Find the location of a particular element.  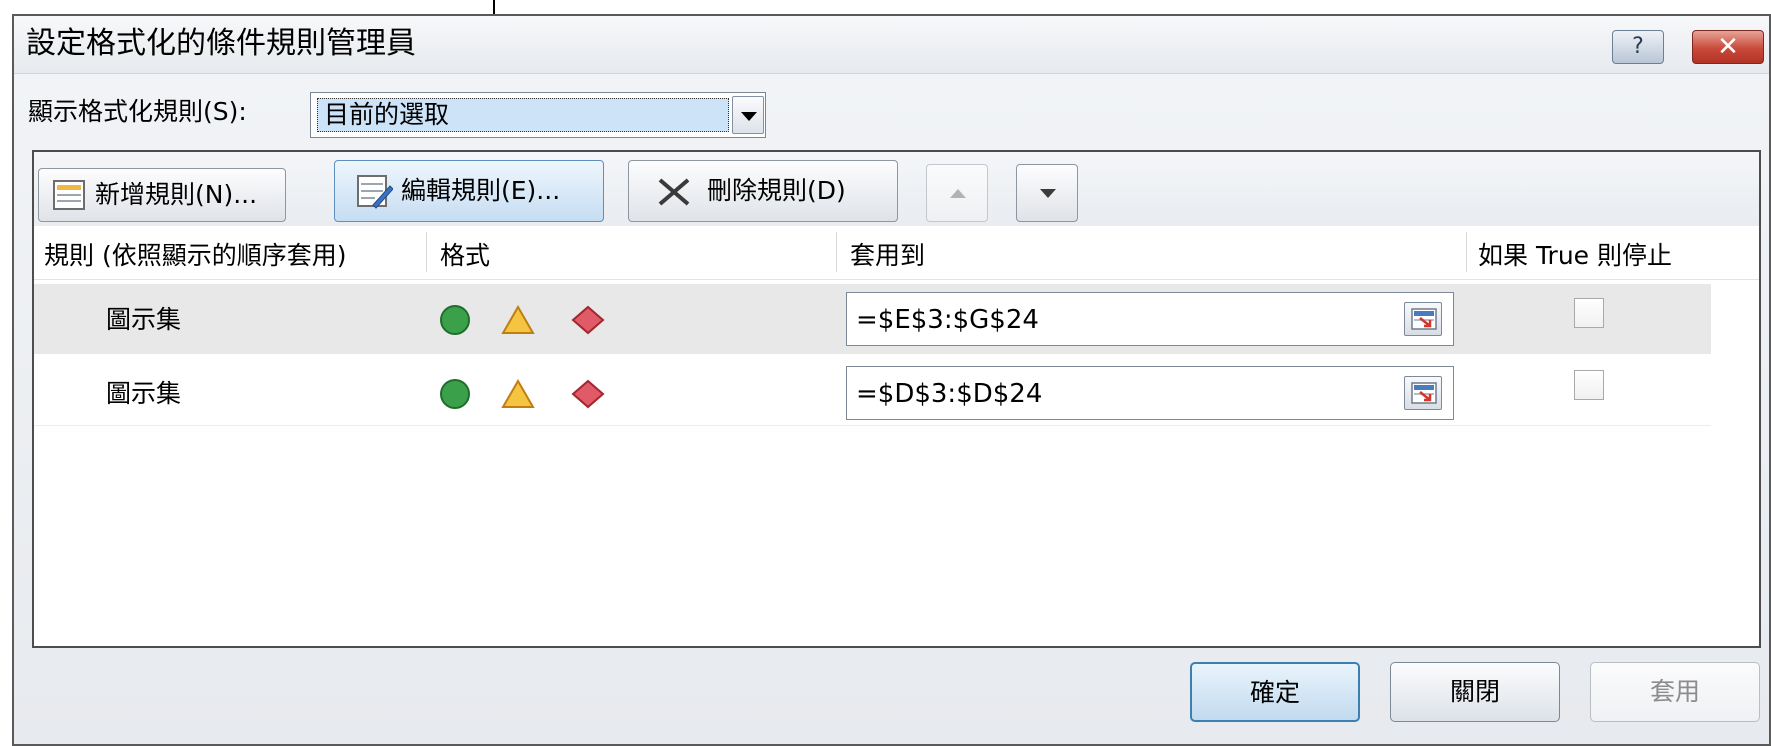

column-header-stop-if-true: 如果 True 則停止 is located at coordinates (1575, 255).